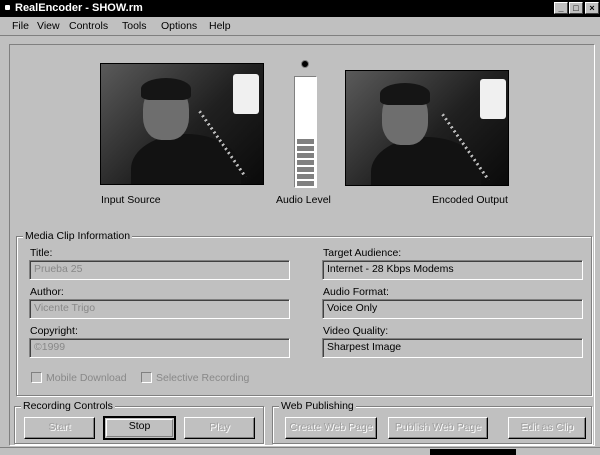  What do you see at coordinates (303, 200) in the screenshot?
I see `audio-level-label: Audio Level` at bounding box center [303, 200].